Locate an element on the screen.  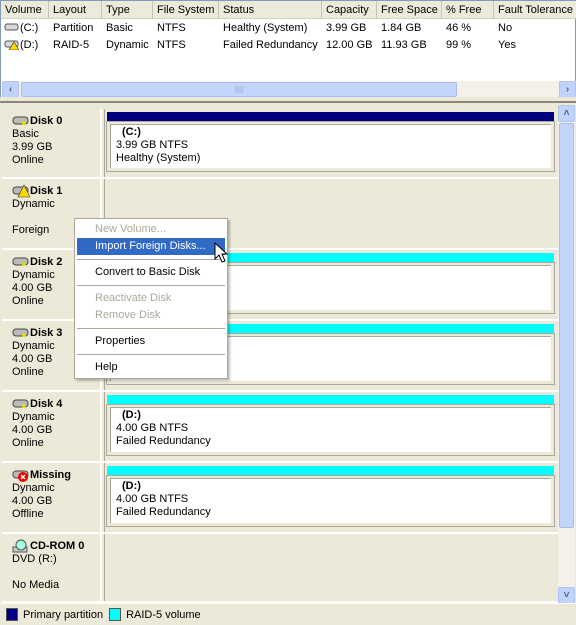
column-layout: Layout is located at coordinates (75, 10).